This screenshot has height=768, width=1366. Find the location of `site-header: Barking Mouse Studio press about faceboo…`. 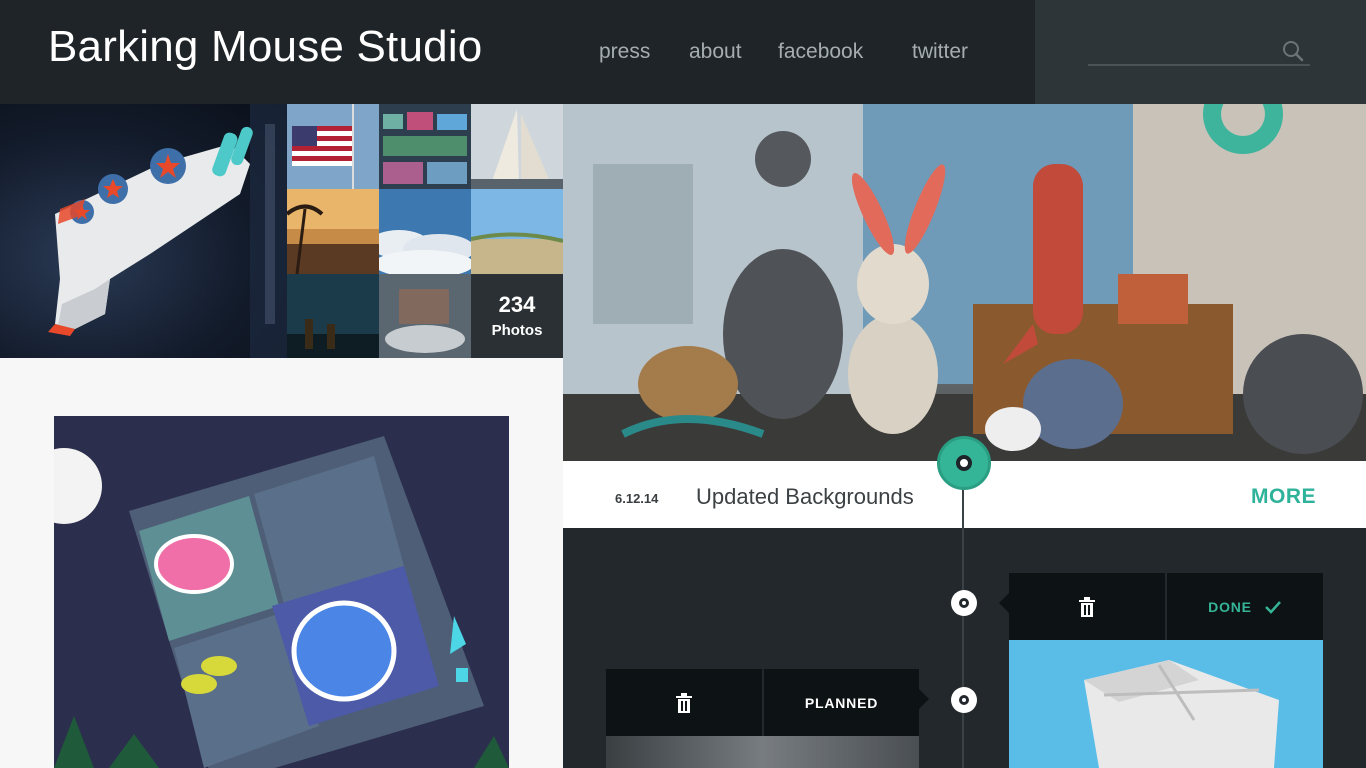

site-header: Barking Mouse Studio press about faceboo… is located at coordinates (517, 52).